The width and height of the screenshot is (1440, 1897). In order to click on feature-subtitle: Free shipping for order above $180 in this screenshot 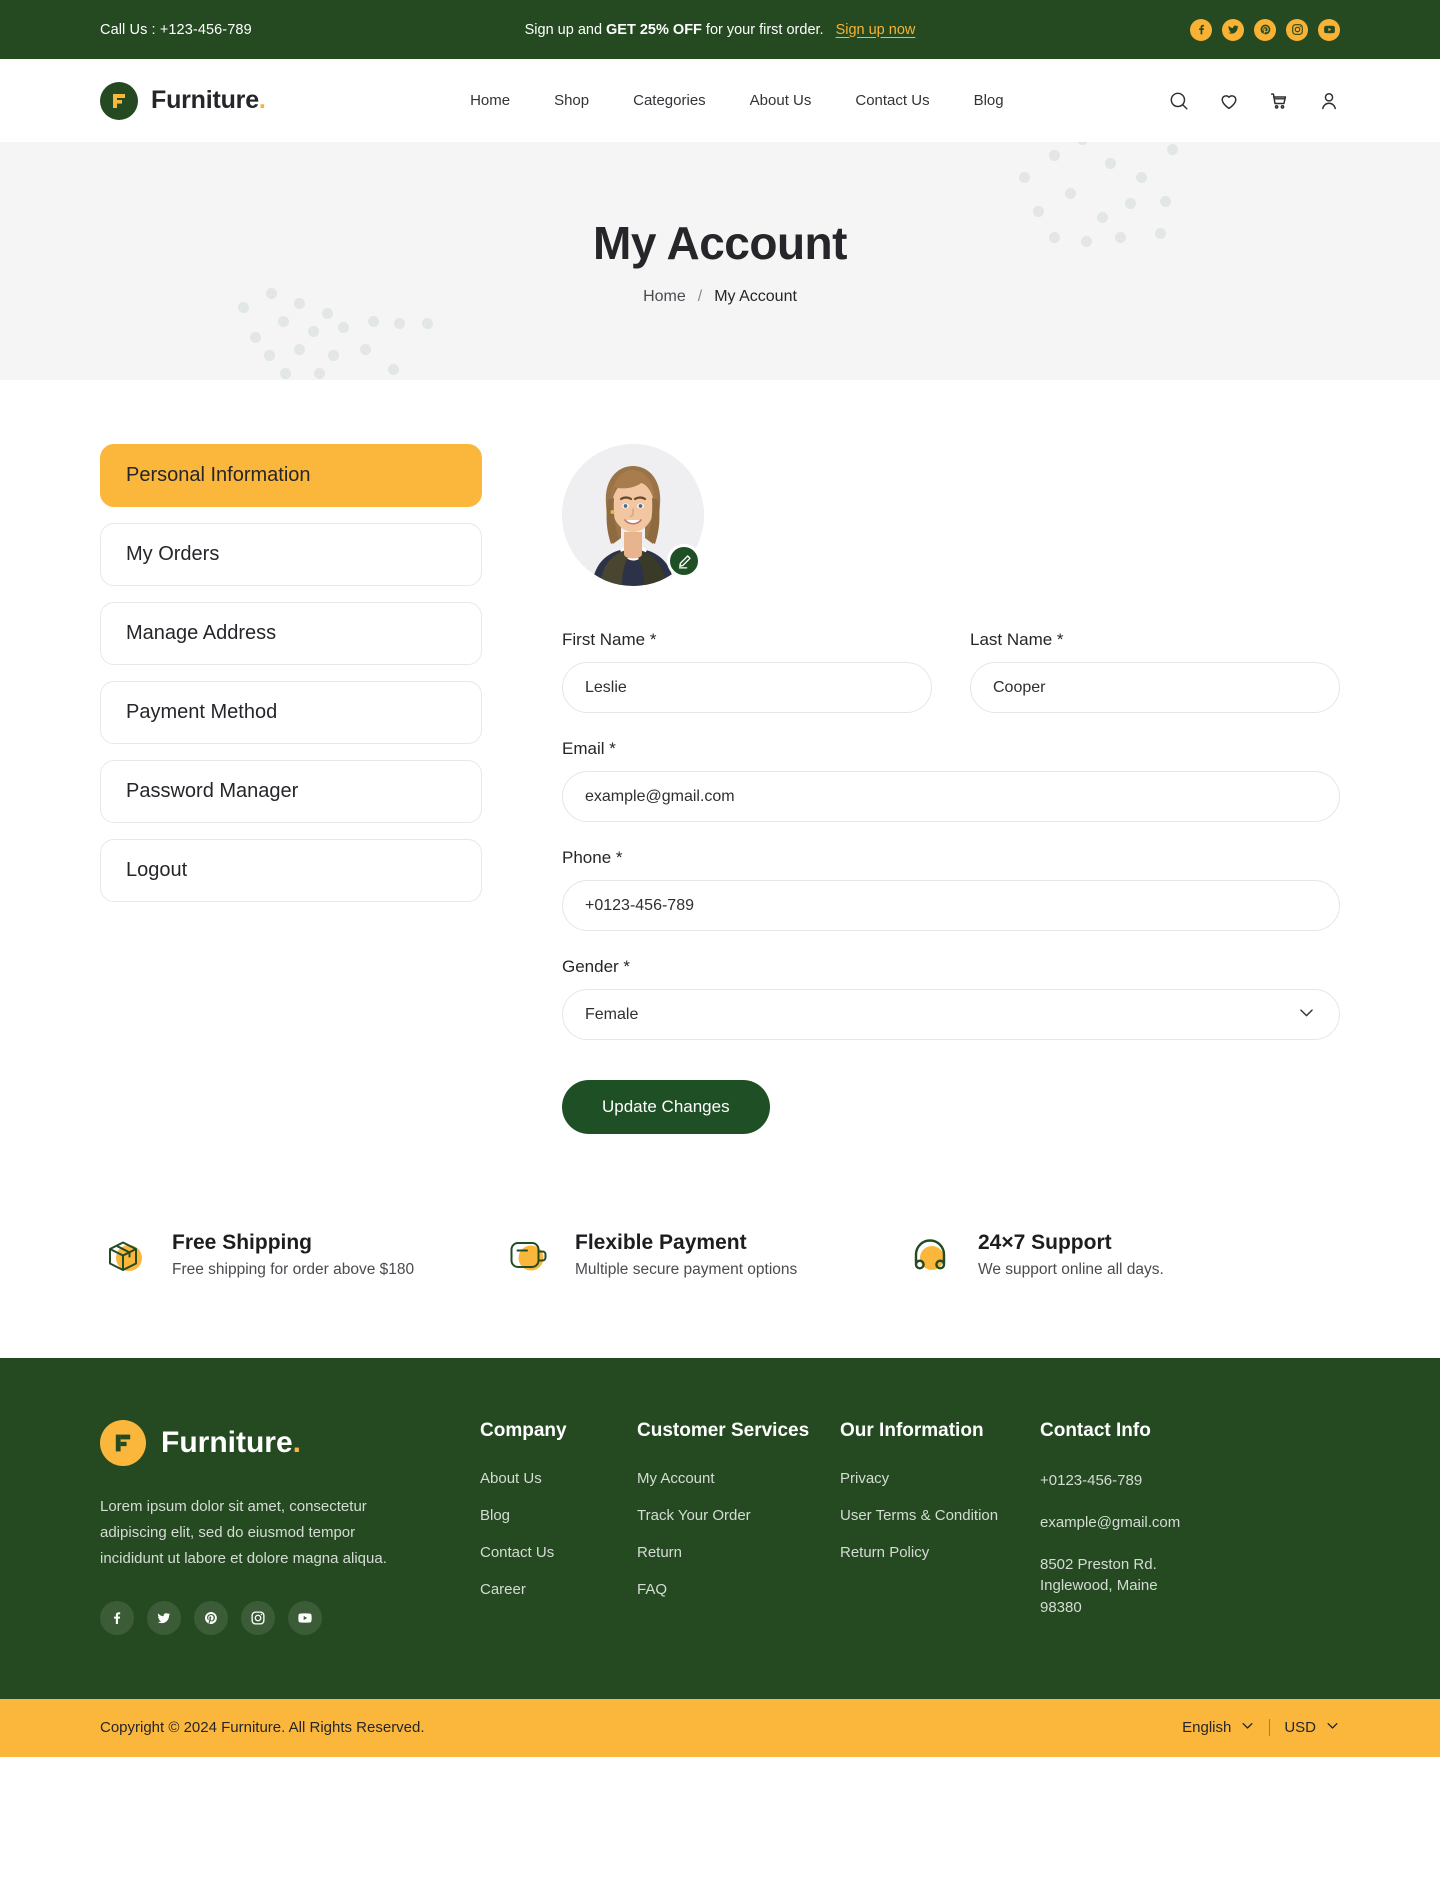, I will do `click(293, 1269)`.